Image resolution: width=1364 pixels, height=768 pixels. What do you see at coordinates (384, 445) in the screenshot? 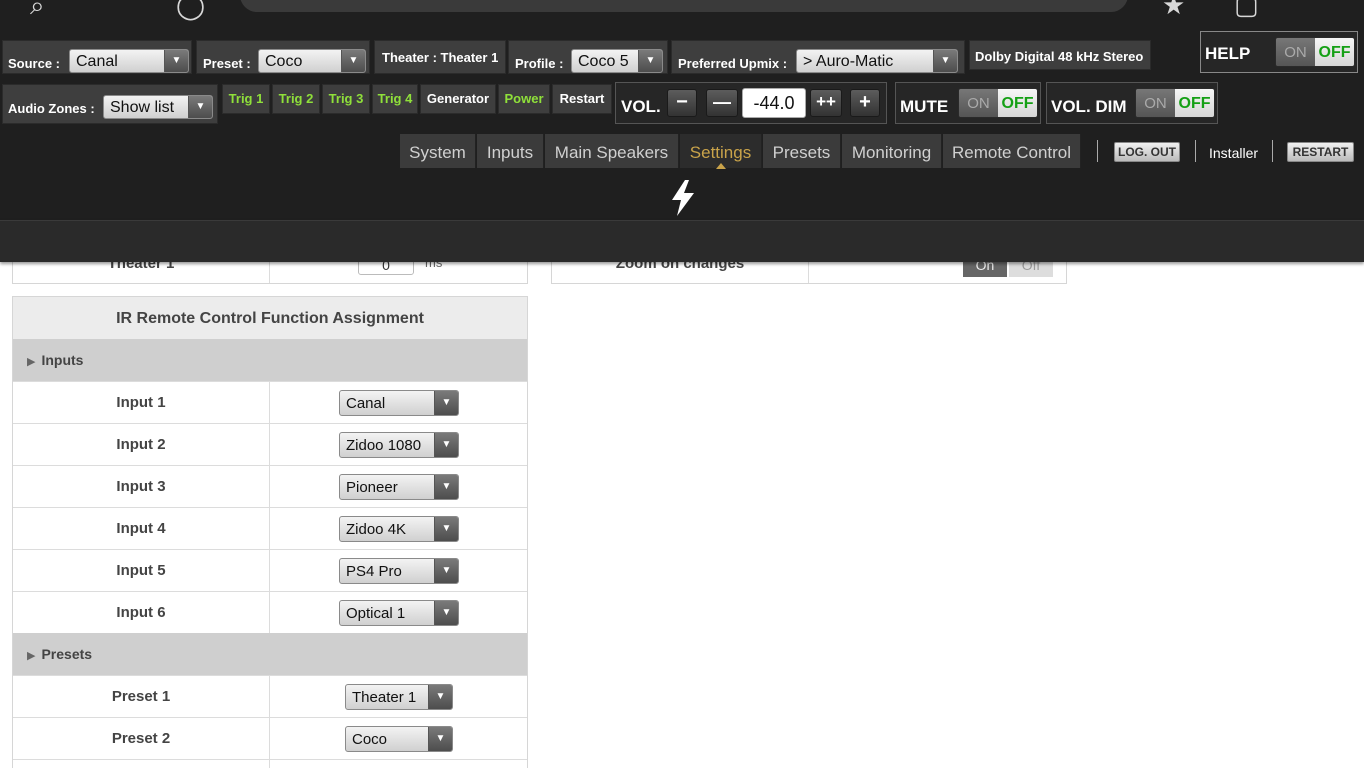
I see `input-2-value: Zidoo 1080` at bounding box center [384, 445].